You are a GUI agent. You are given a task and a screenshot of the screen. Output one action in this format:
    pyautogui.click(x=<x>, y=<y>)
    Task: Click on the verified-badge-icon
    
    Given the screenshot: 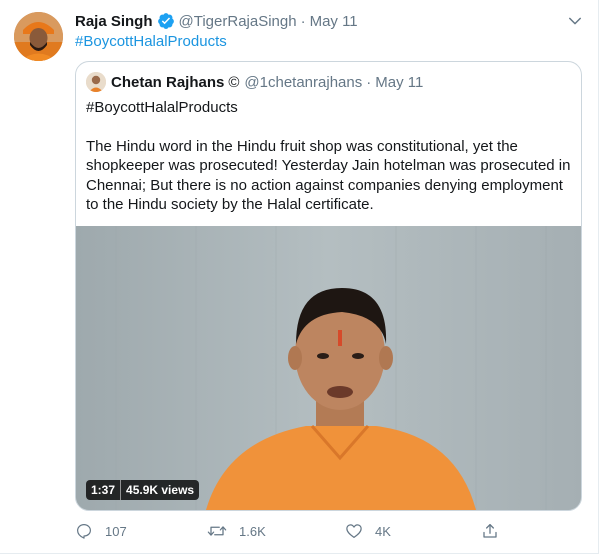 What is the action you would take?
    pyautogui.click(x=166, y=21)
    